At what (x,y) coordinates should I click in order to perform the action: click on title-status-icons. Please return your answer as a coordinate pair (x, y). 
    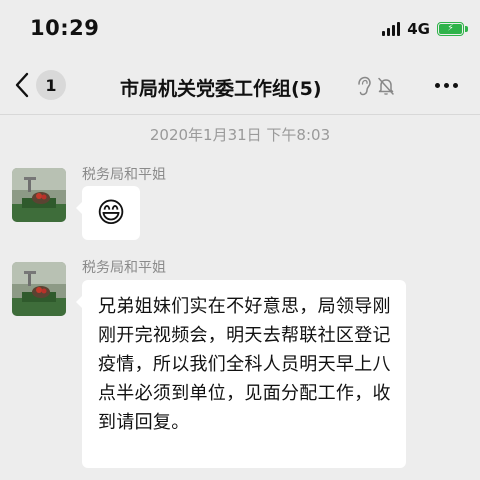
    Looking at the image, I should click on (376, 86).